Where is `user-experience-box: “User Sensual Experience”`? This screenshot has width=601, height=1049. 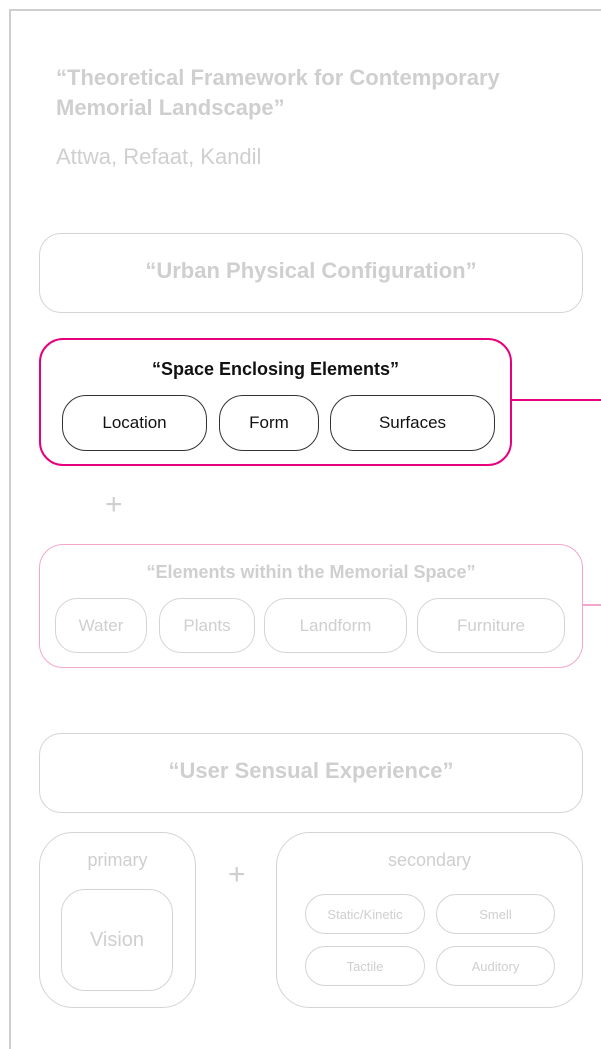
user-experience-box: “User Sensual Experience” is located at coordinates (311, 773).